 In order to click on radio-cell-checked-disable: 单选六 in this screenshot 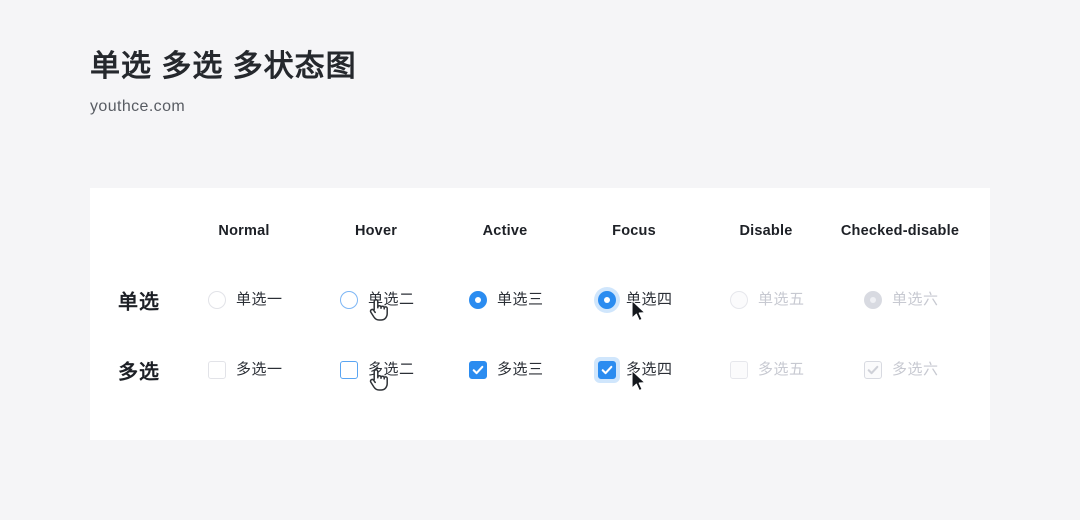, I will do `click(901, 300)`.